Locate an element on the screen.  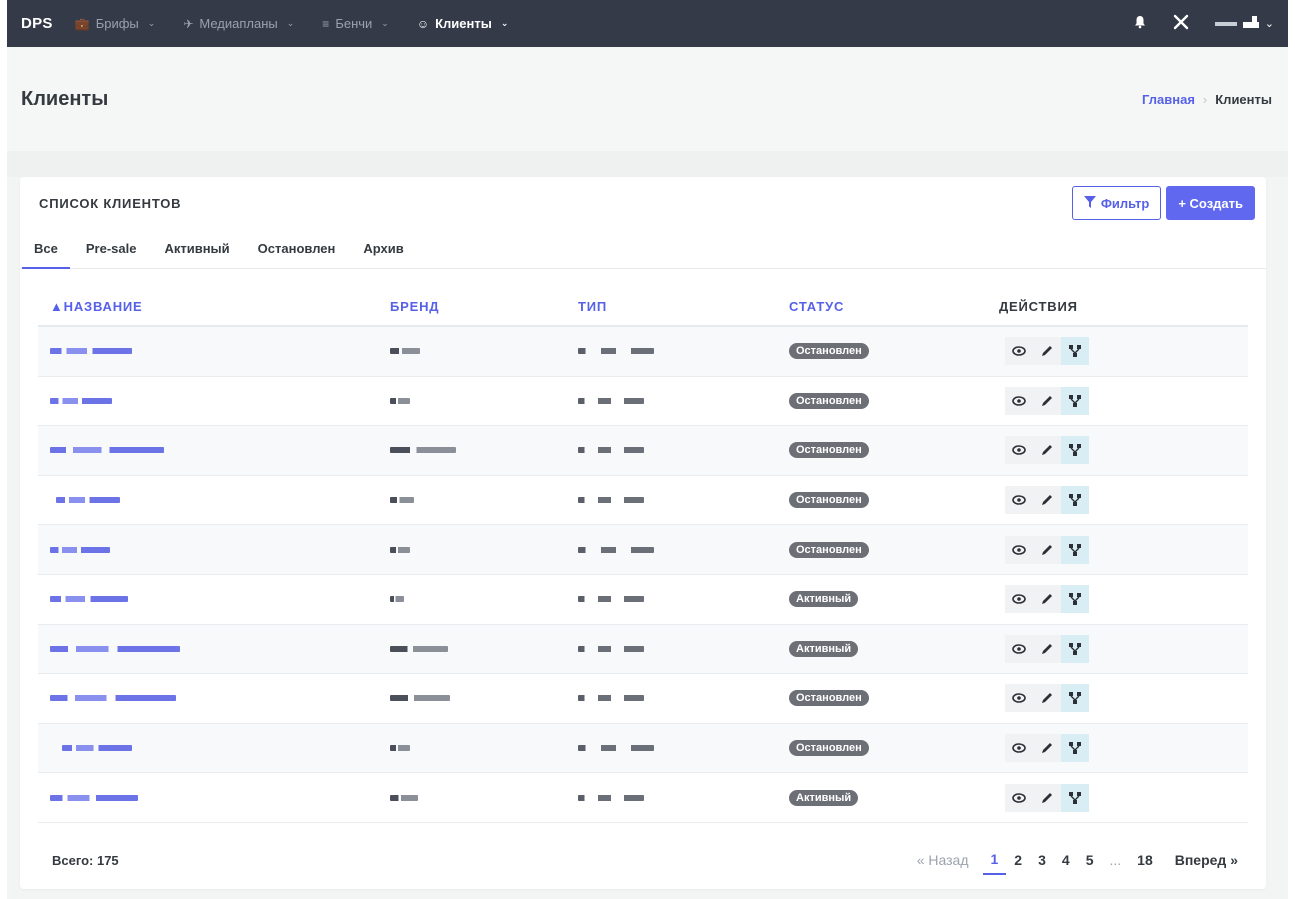
breadcrumb: Главная › Клиенты is located at coordinates (1207, 99).